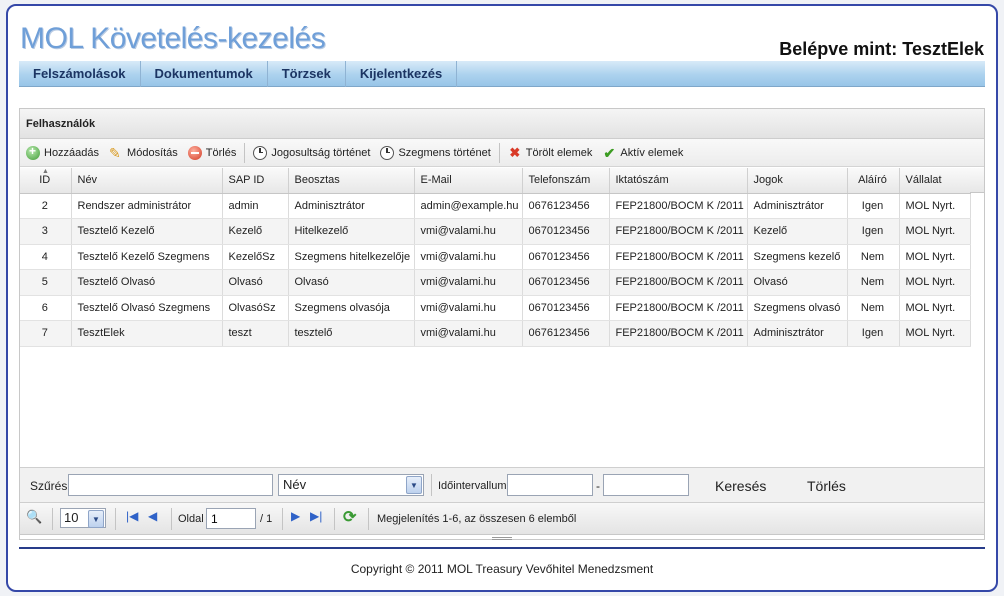 The image size is (1004, 596). I want to click on table-cell: Rendszer administrátor, so click(147, 206).